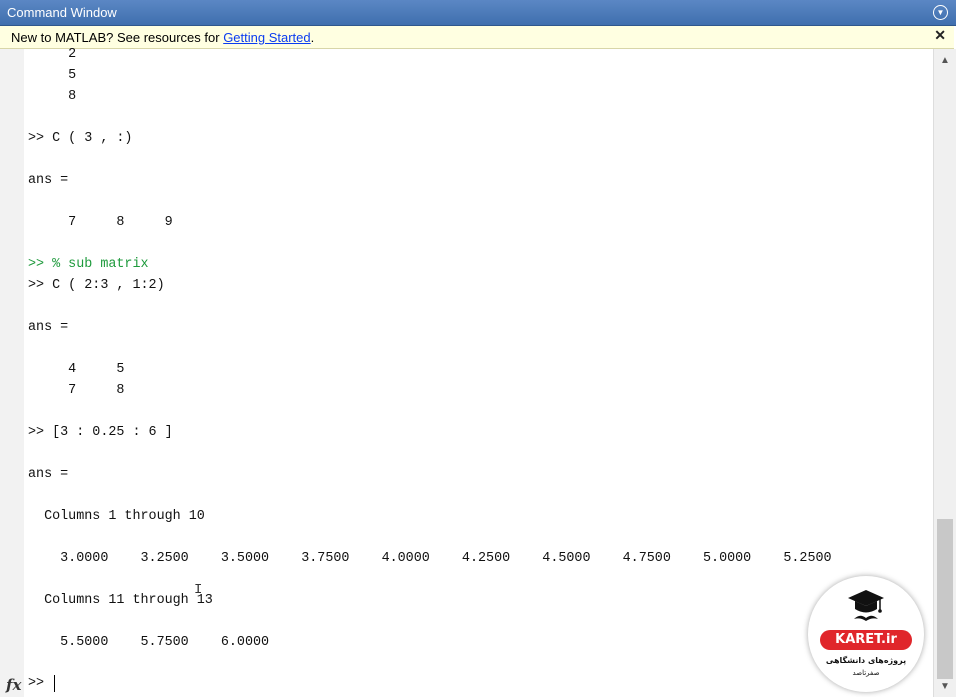 This screenshot has height=697, width=956. Describe the element at coordinates (116, 516) in the screenshot. I see `output-line: Columns 1 through 10` at that location.